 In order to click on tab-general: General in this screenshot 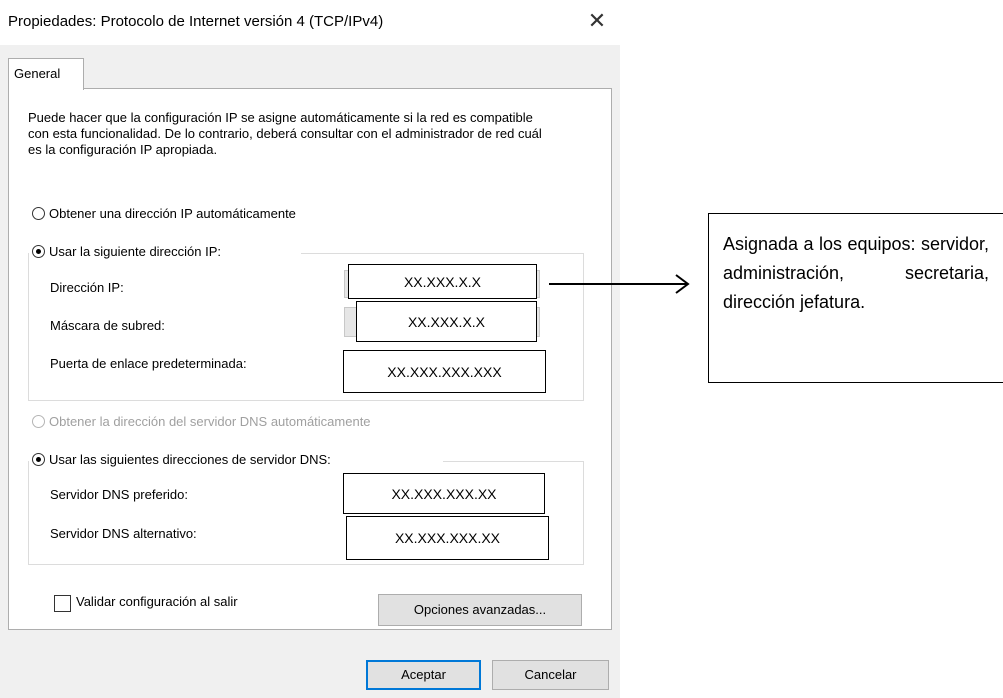, I will do `click(46, 74)`.